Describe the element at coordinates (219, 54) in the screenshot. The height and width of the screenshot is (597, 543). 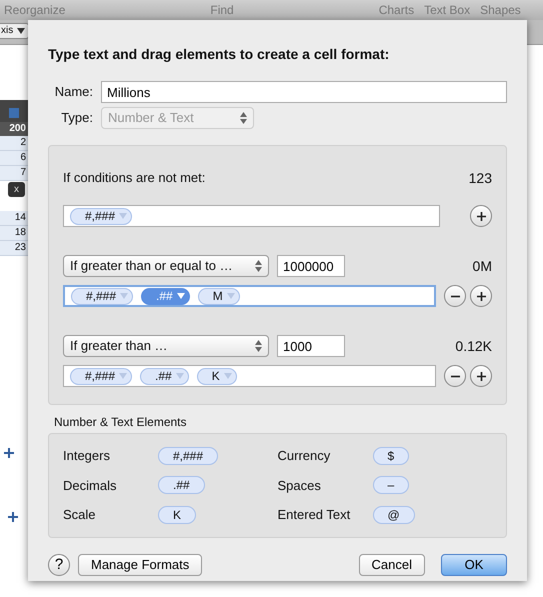
I see `dialog-title: Type text and drag elements to create a cell format:` at that location.